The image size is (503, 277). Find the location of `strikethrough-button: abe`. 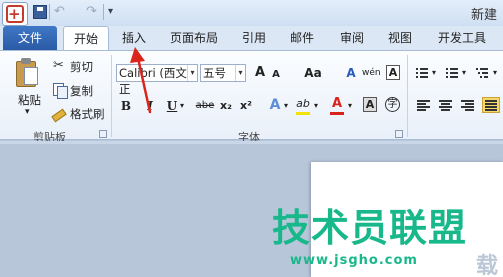

strikethrough-button: abe is located at coordinates (205, 106).